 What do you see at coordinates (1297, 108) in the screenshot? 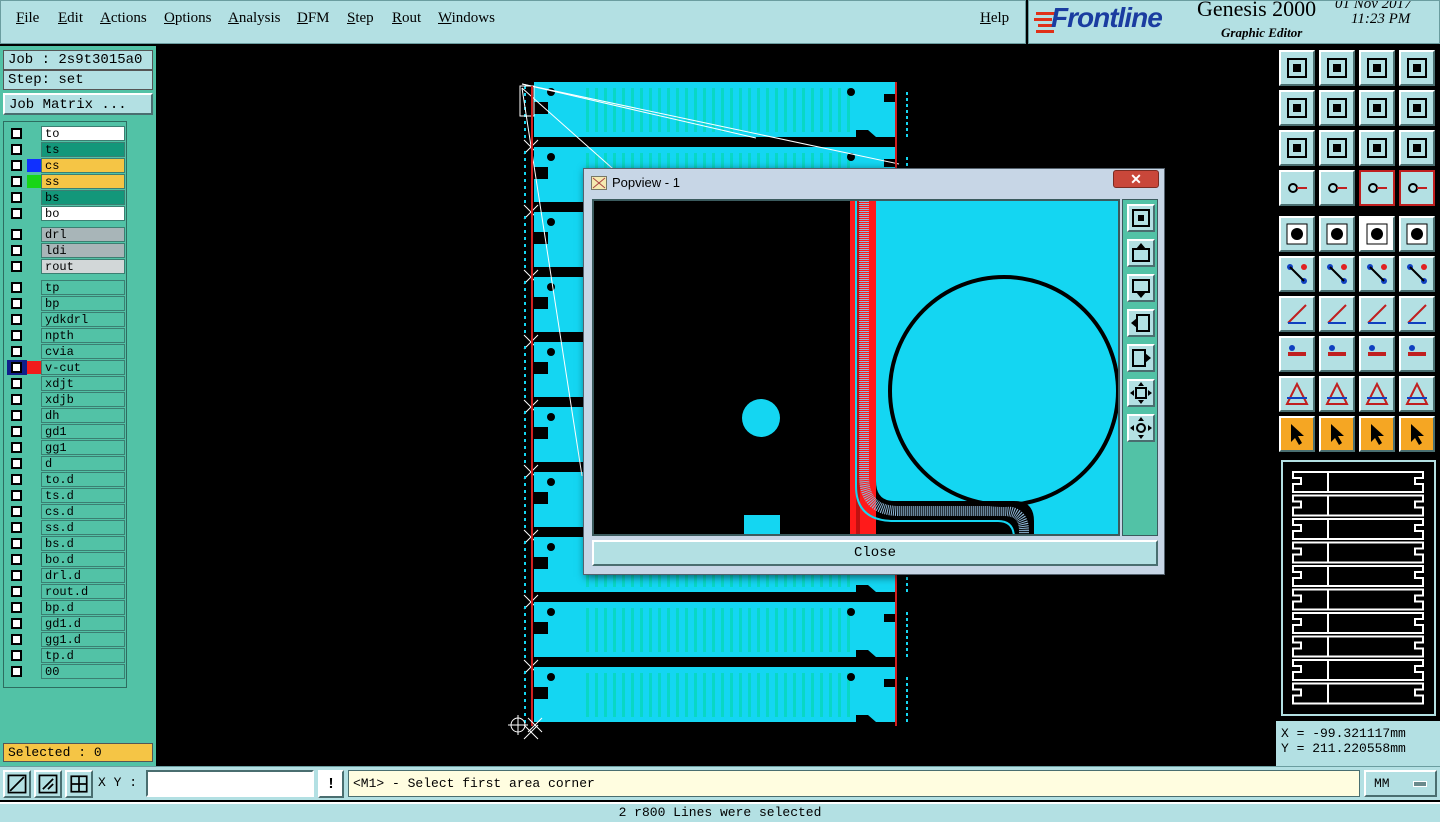
I see `tool-prev-step-button` at bounding box center [1297, 108].